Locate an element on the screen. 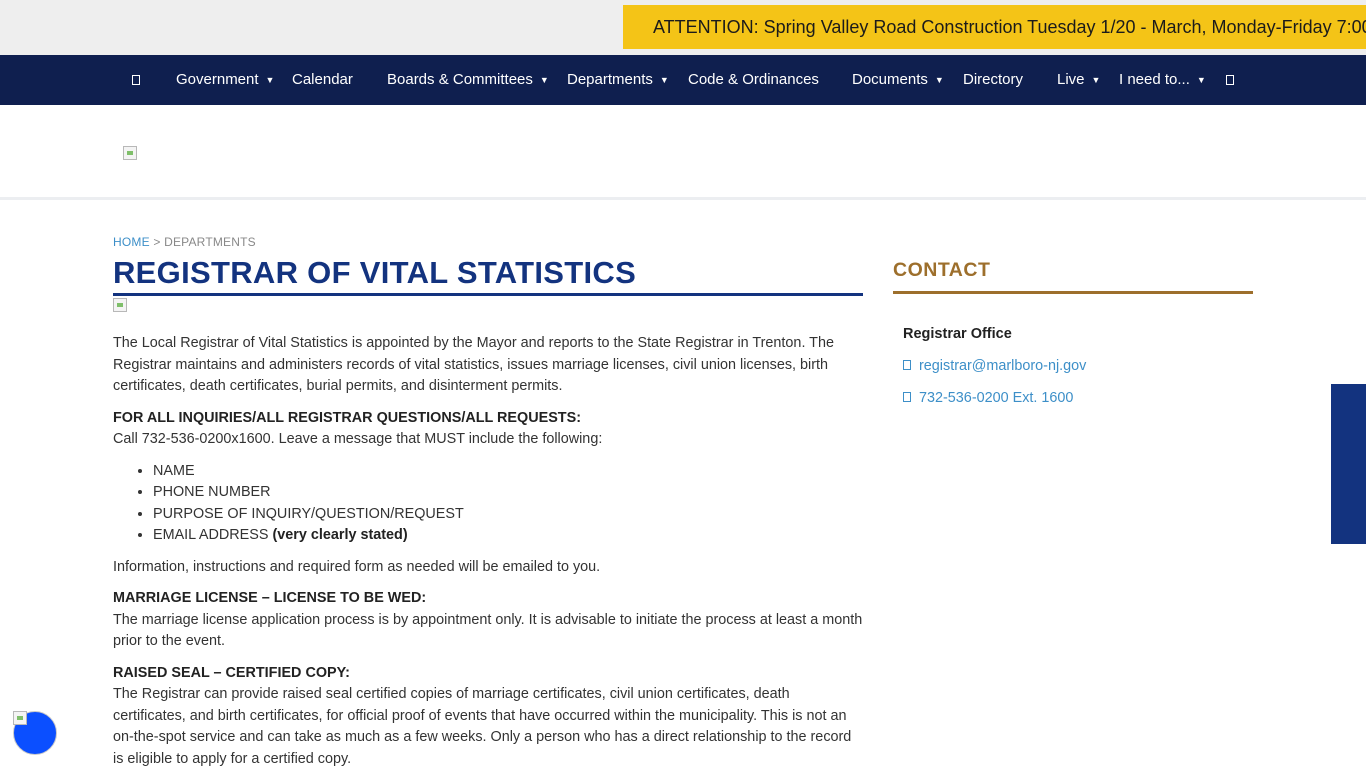 The width and height of the screenshot is (1366, 780). nav-item-live: Live ▼ is located at coordinates (1078, 80).